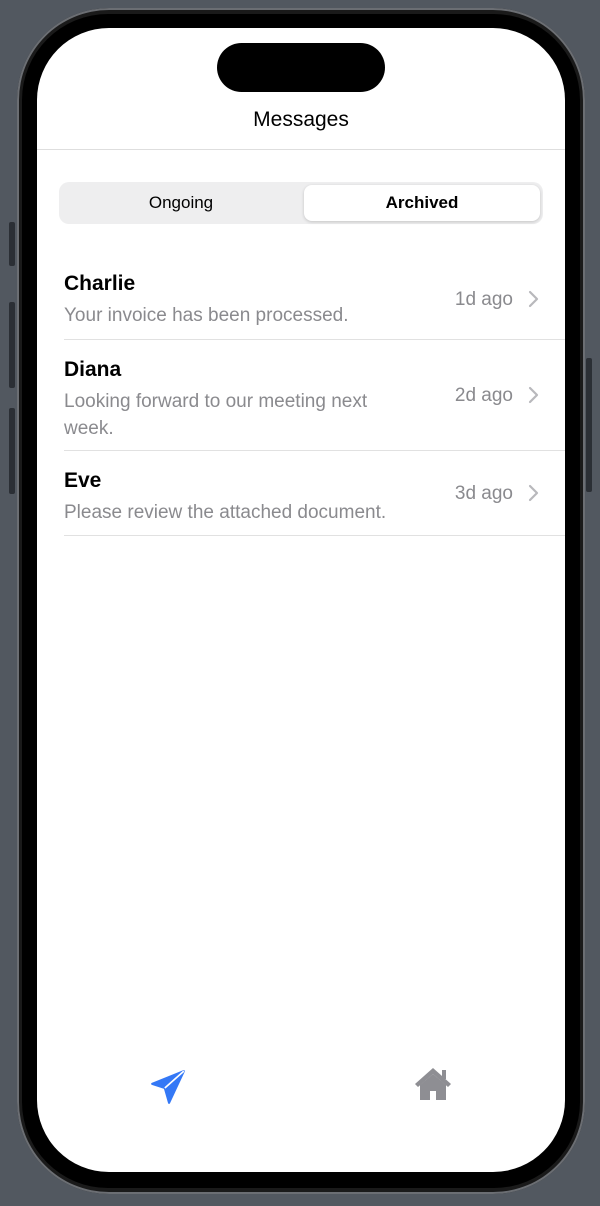 The width and height of the screenshot is (600, 1206). Describe the element at coordinates (12, 345) in the screenshot. I see `volume-up-button` at that location.